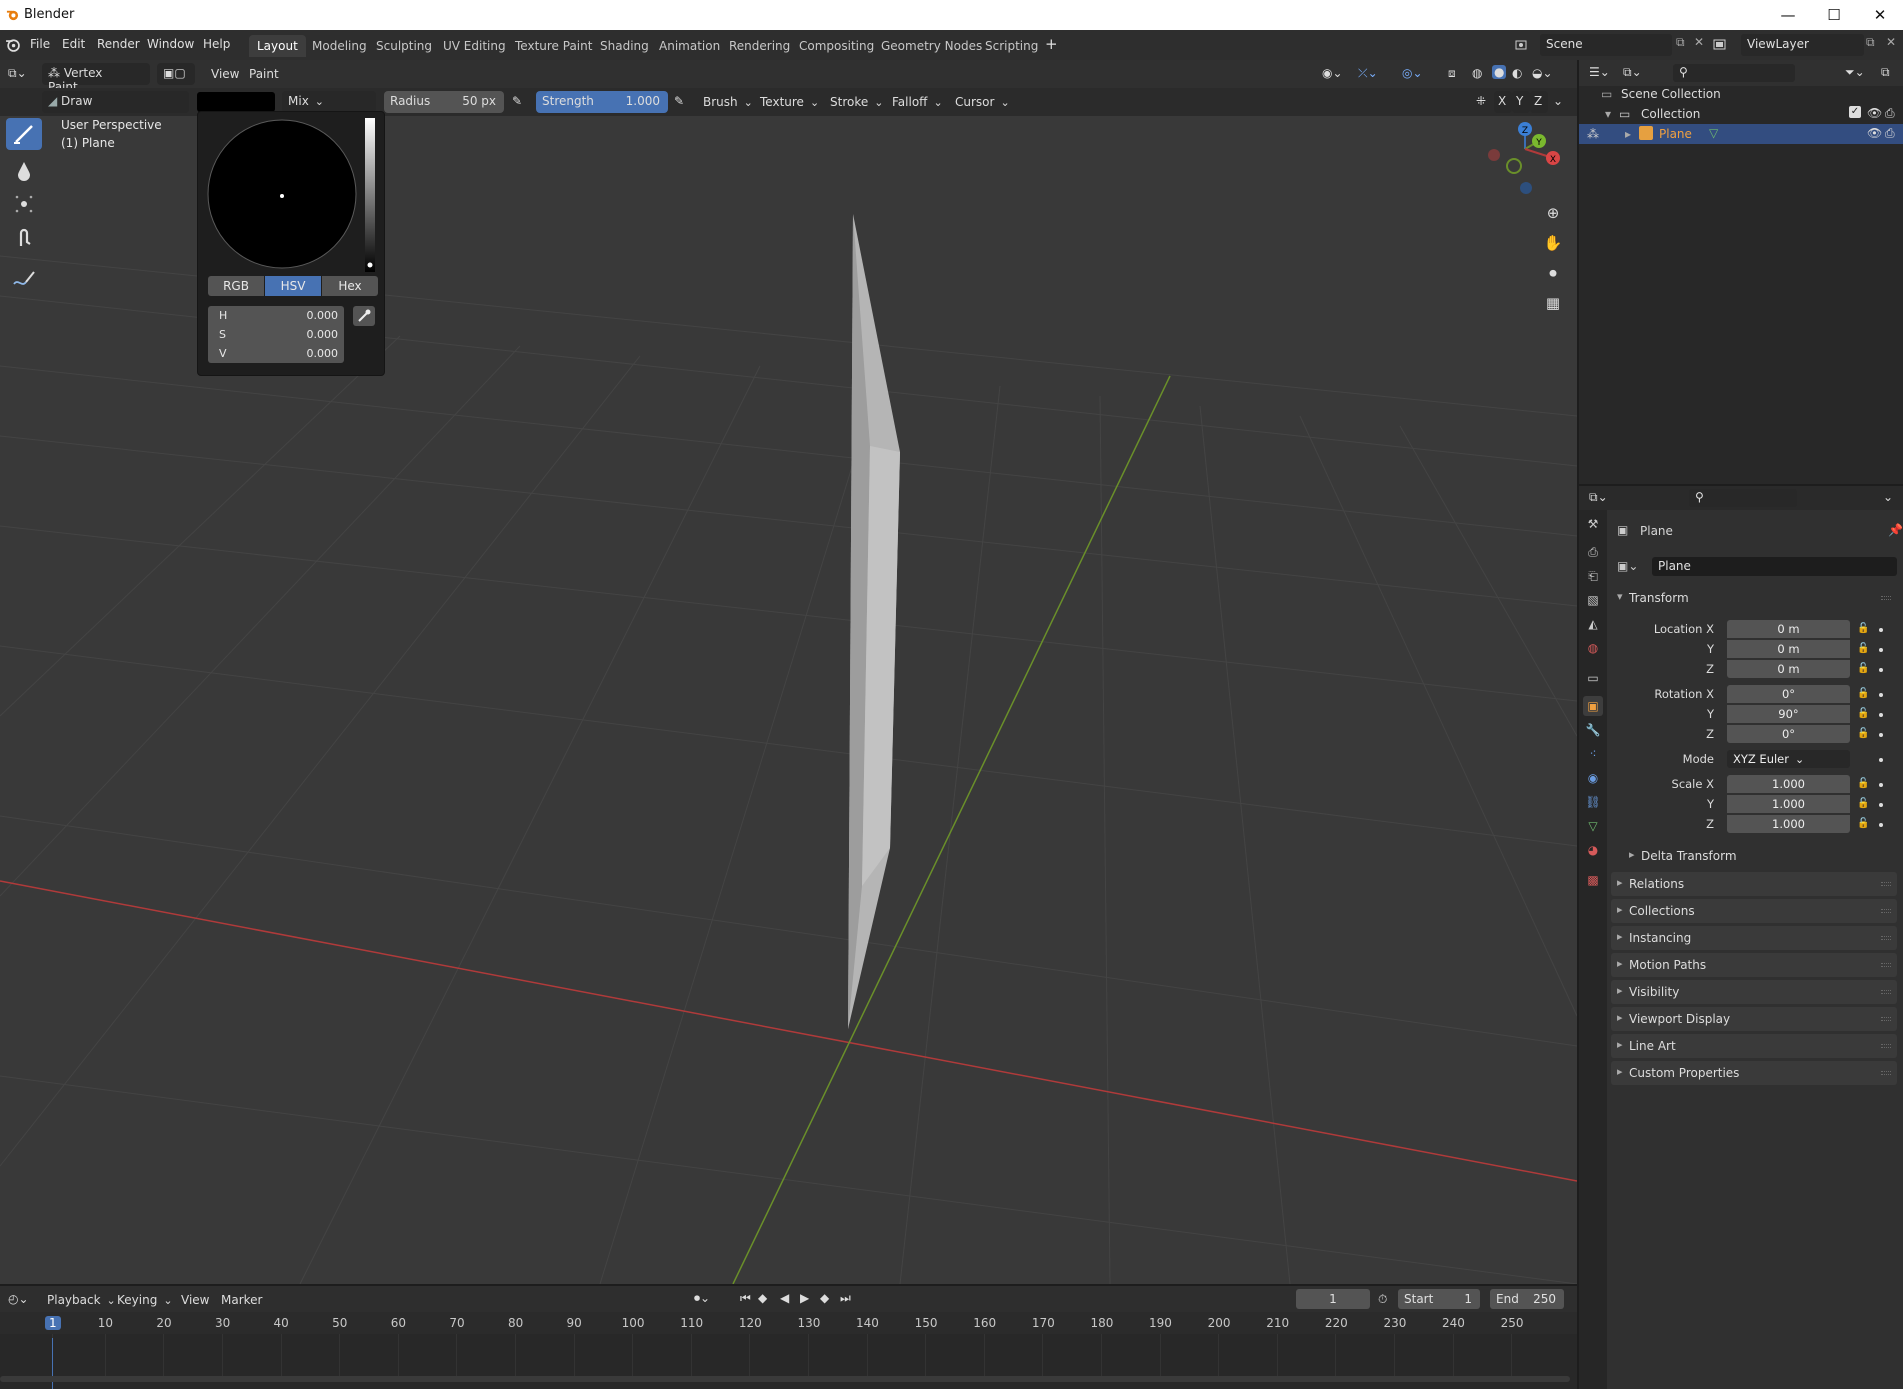 Image resolution: width=1903 pixels, height=1389 pixels. Describe the element at coordinates (784, 1298) in the screenshot. I see `play-reverse-icon: ◀` at that location.